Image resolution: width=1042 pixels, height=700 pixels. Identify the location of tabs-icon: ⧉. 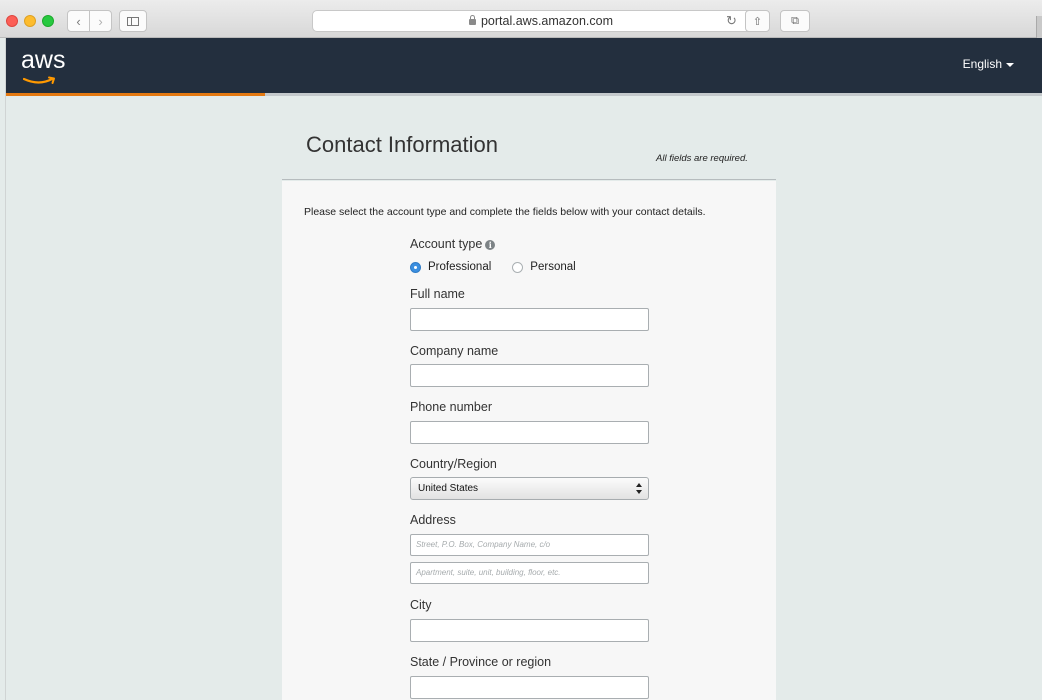
(795, 20).